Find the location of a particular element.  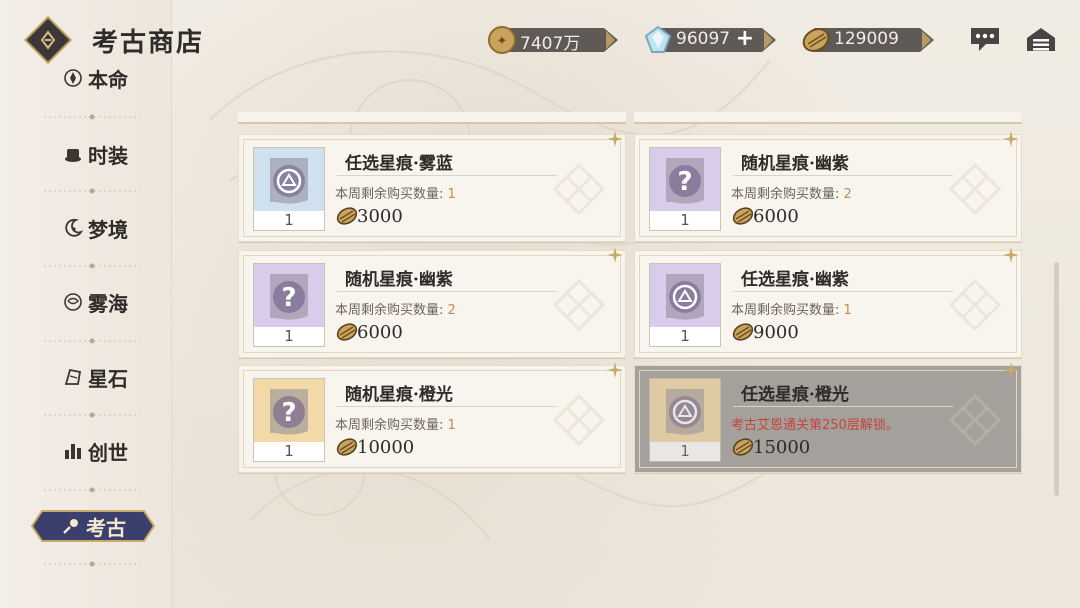

sidebar-item-label: 雾海 is located at coordinates (108, 303).